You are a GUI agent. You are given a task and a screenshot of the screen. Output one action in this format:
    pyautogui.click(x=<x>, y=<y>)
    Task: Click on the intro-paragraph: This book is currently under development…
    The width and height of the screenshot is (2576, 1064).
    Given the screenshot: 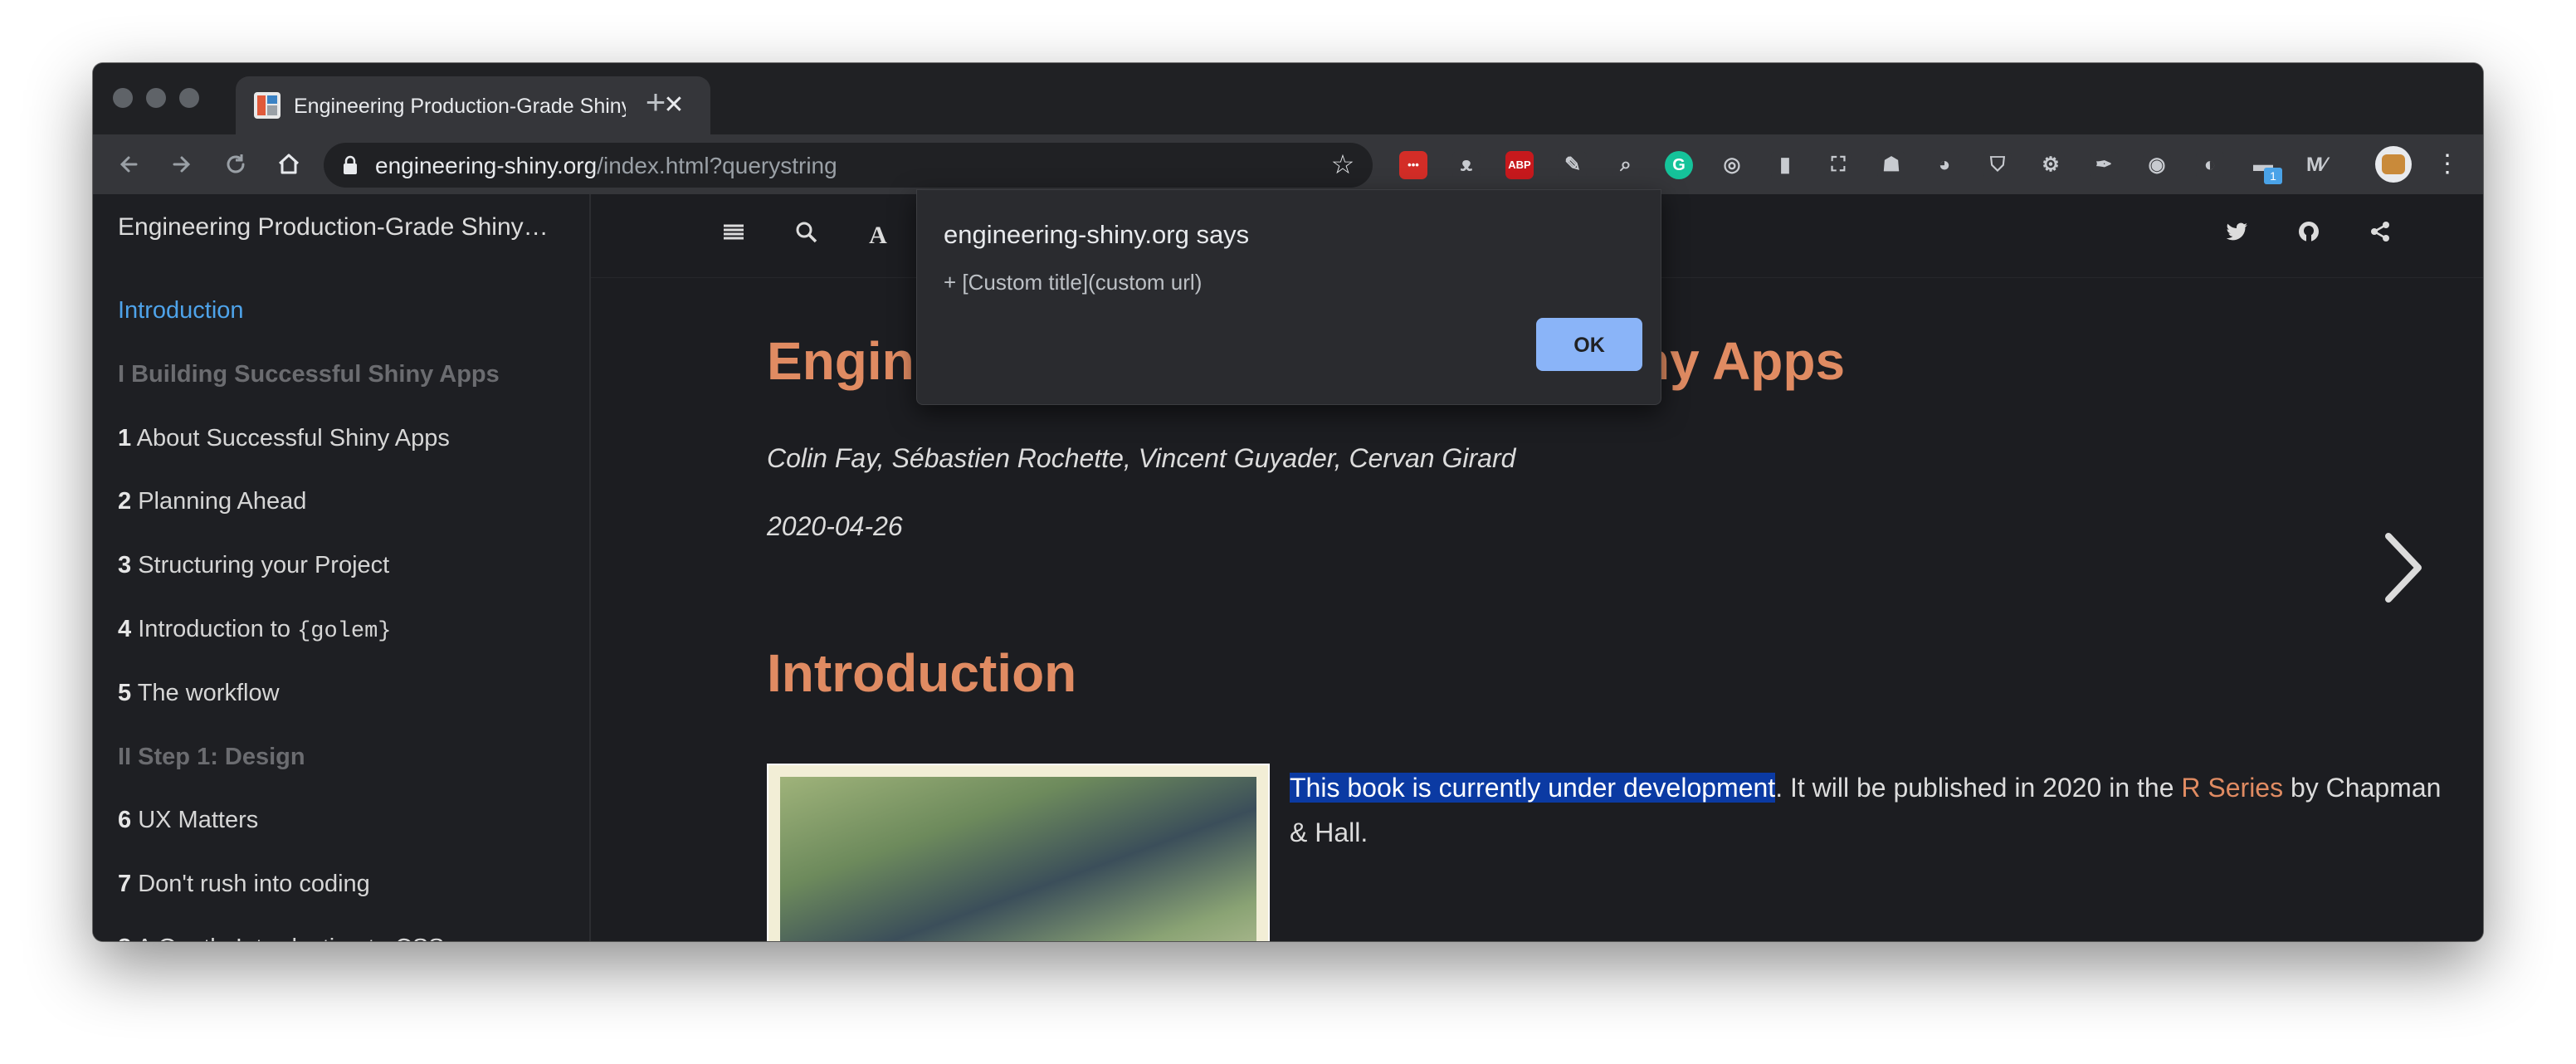 What is the action you would take?
    pyautogui.click(x=1871, y=810)
    